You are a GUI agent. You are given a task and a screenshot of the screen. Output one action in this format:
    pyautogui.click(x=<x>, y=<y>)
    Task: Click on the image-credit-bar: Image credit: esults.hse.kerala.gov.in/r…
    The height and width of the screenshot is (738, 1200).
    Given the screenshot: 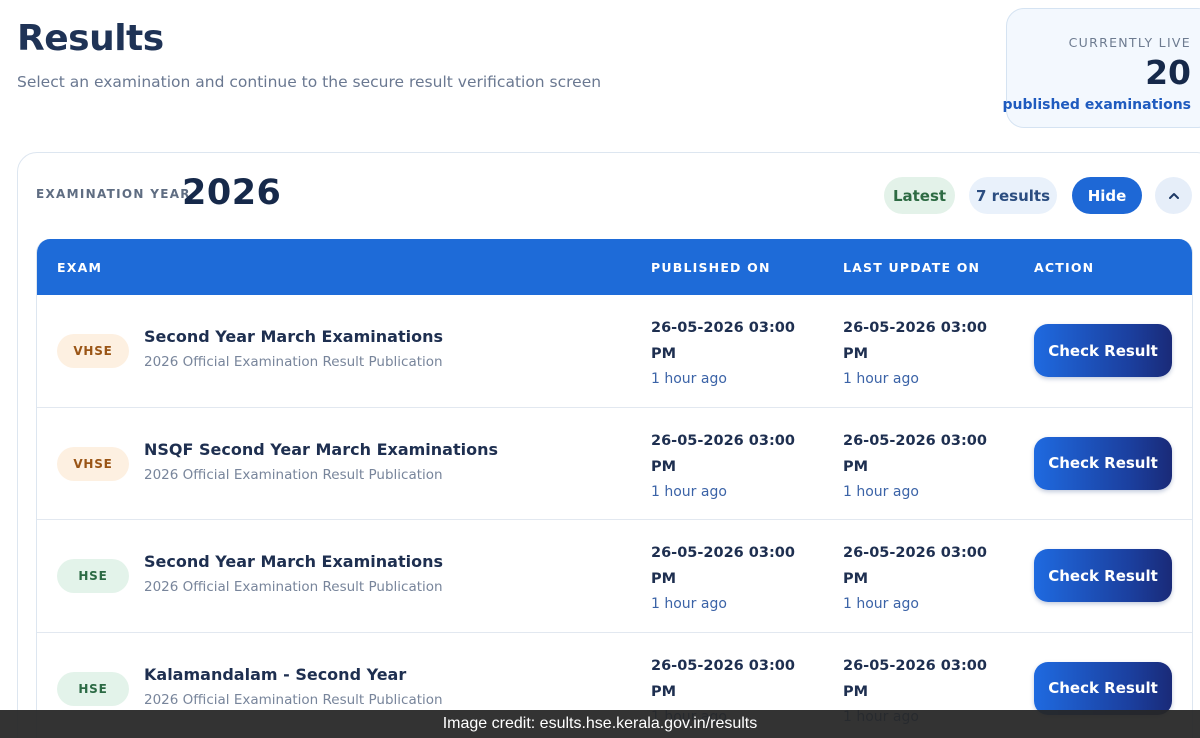 What is the action you would take?
    pyautogui.click(x=600, y=724)
    